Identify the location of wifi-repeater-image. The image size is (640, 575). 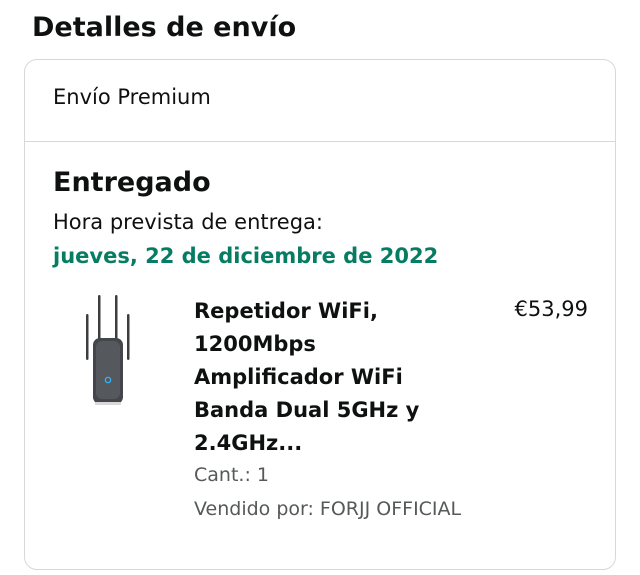
(108, 352).